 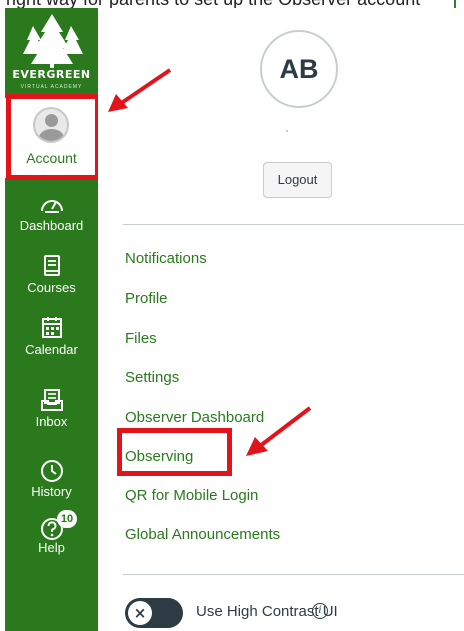 What do you see at coordinates (194, 417) in the screenshot?
I see `link-observer-dashboard: Observer Dashboard` at bounding box center [194, 417].